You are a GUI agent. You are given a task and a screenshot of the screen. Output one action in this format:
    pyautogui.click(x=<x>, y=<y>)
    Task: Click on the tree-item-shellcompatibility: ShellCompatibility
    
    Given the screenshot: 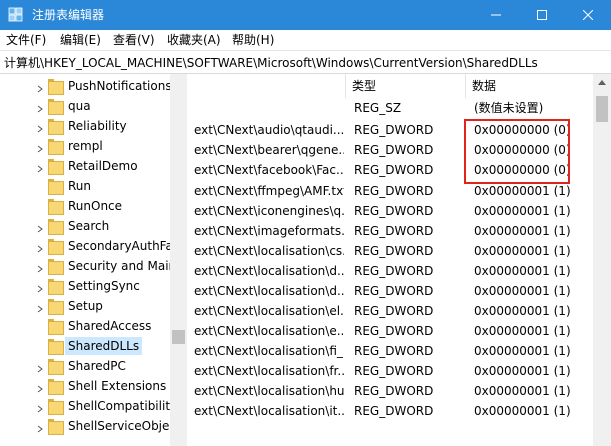 What is the action you would take?
    pyautogui.click(x=88, y=406)
    